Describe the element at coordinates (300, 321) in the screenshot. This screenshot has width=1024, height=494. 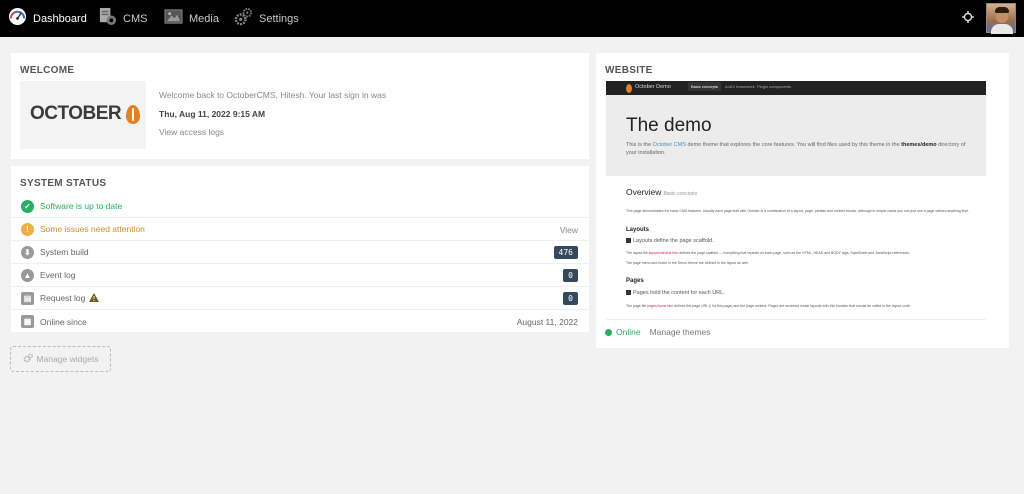
I see `status-row-online-since: ▦ Online since August 11, 2022` at that location.